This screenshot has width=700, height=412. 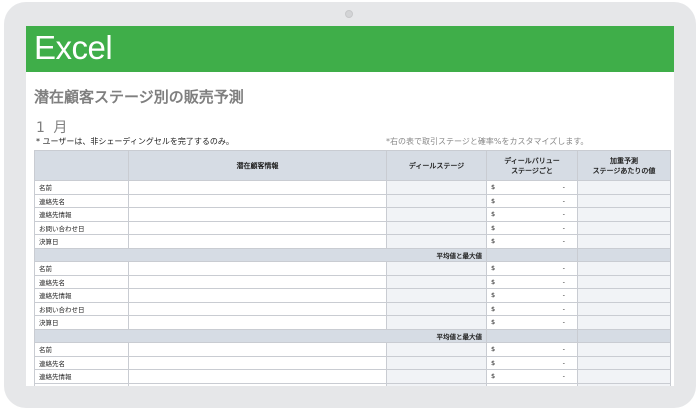 I want to click on subtotal-row: 平均値と最大値, so click(x=352, y=254).